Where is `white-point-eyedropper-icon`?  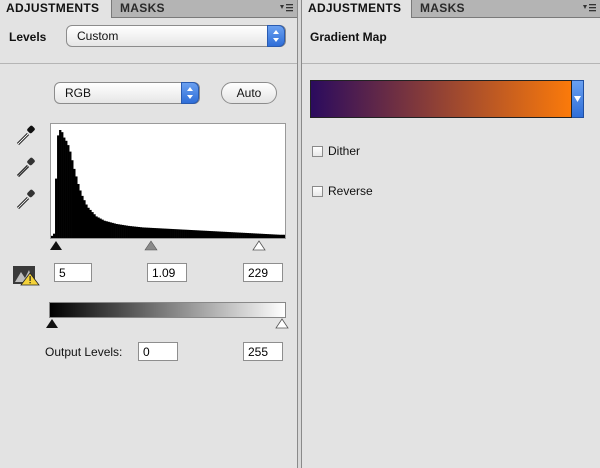 white-point-eyedropper-icon is located at coordinates (26, 200).